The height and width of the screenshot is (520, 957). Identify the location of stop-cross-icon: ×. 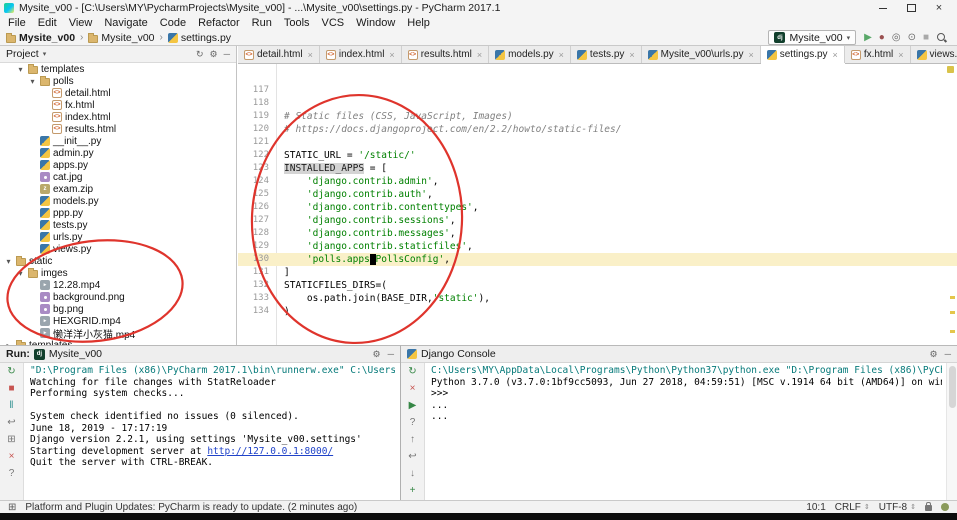
(413, 389).